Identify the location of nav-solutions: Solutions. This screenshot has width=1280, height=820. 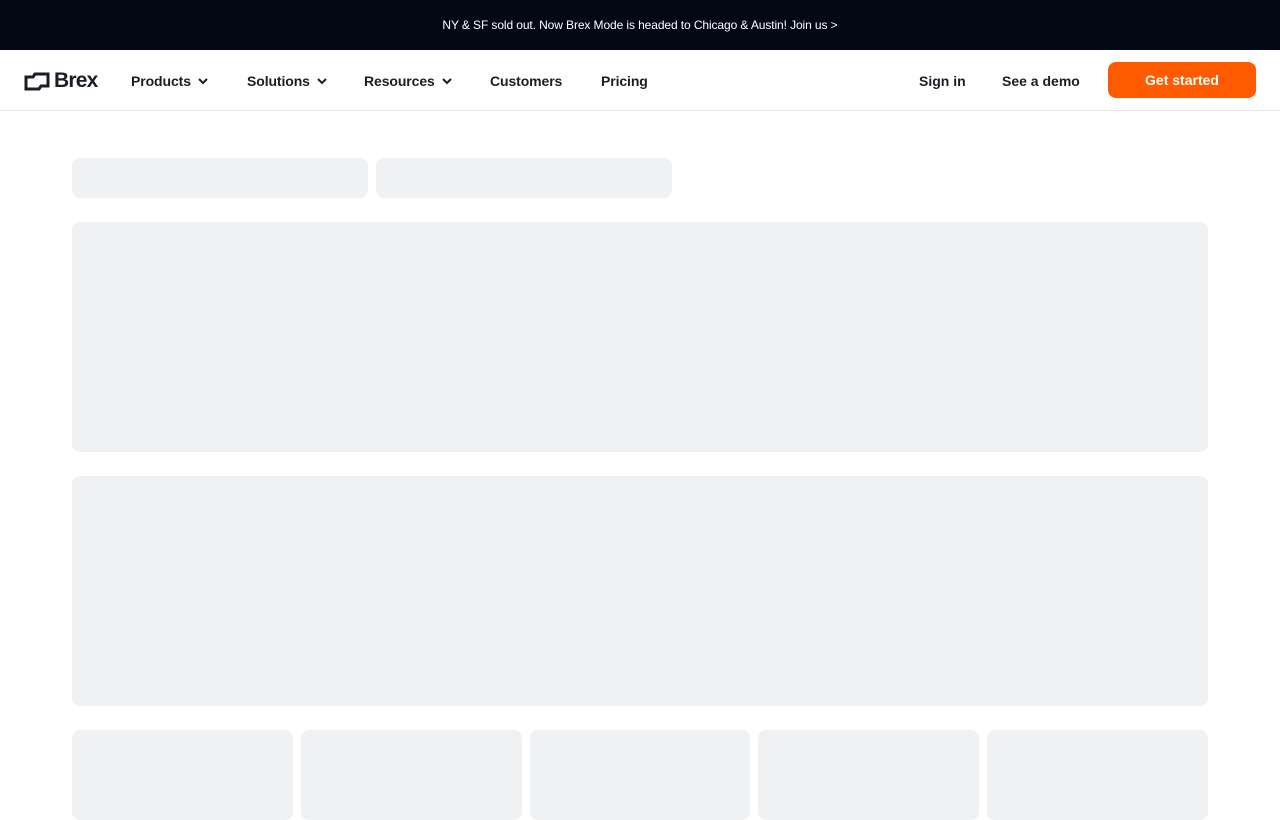
(287, 81).